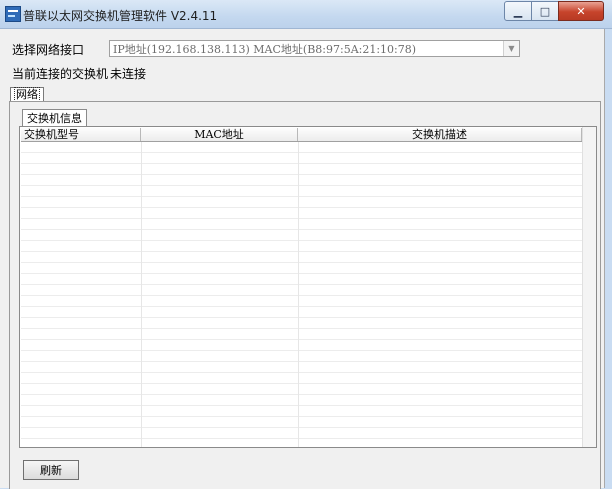 This screenshot has height=489, width=612. I want to click on minimize-button: ▁, so click(518, 11).